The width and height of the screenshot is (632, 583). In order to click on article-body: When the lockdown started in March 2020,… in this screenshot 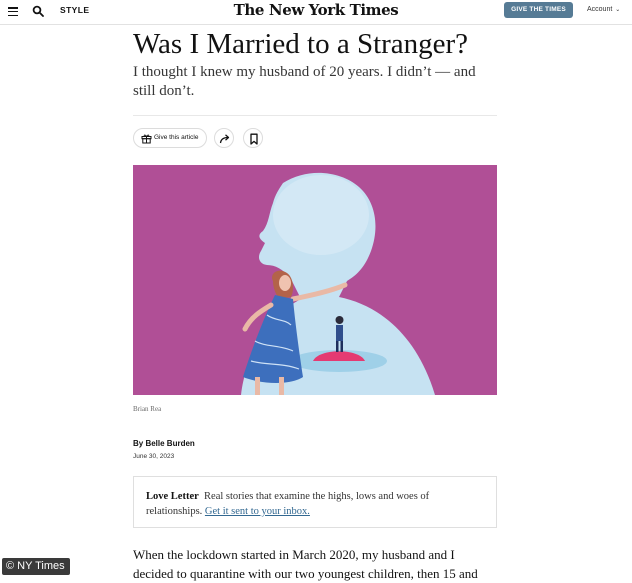, I will do `click(314, 564)`.